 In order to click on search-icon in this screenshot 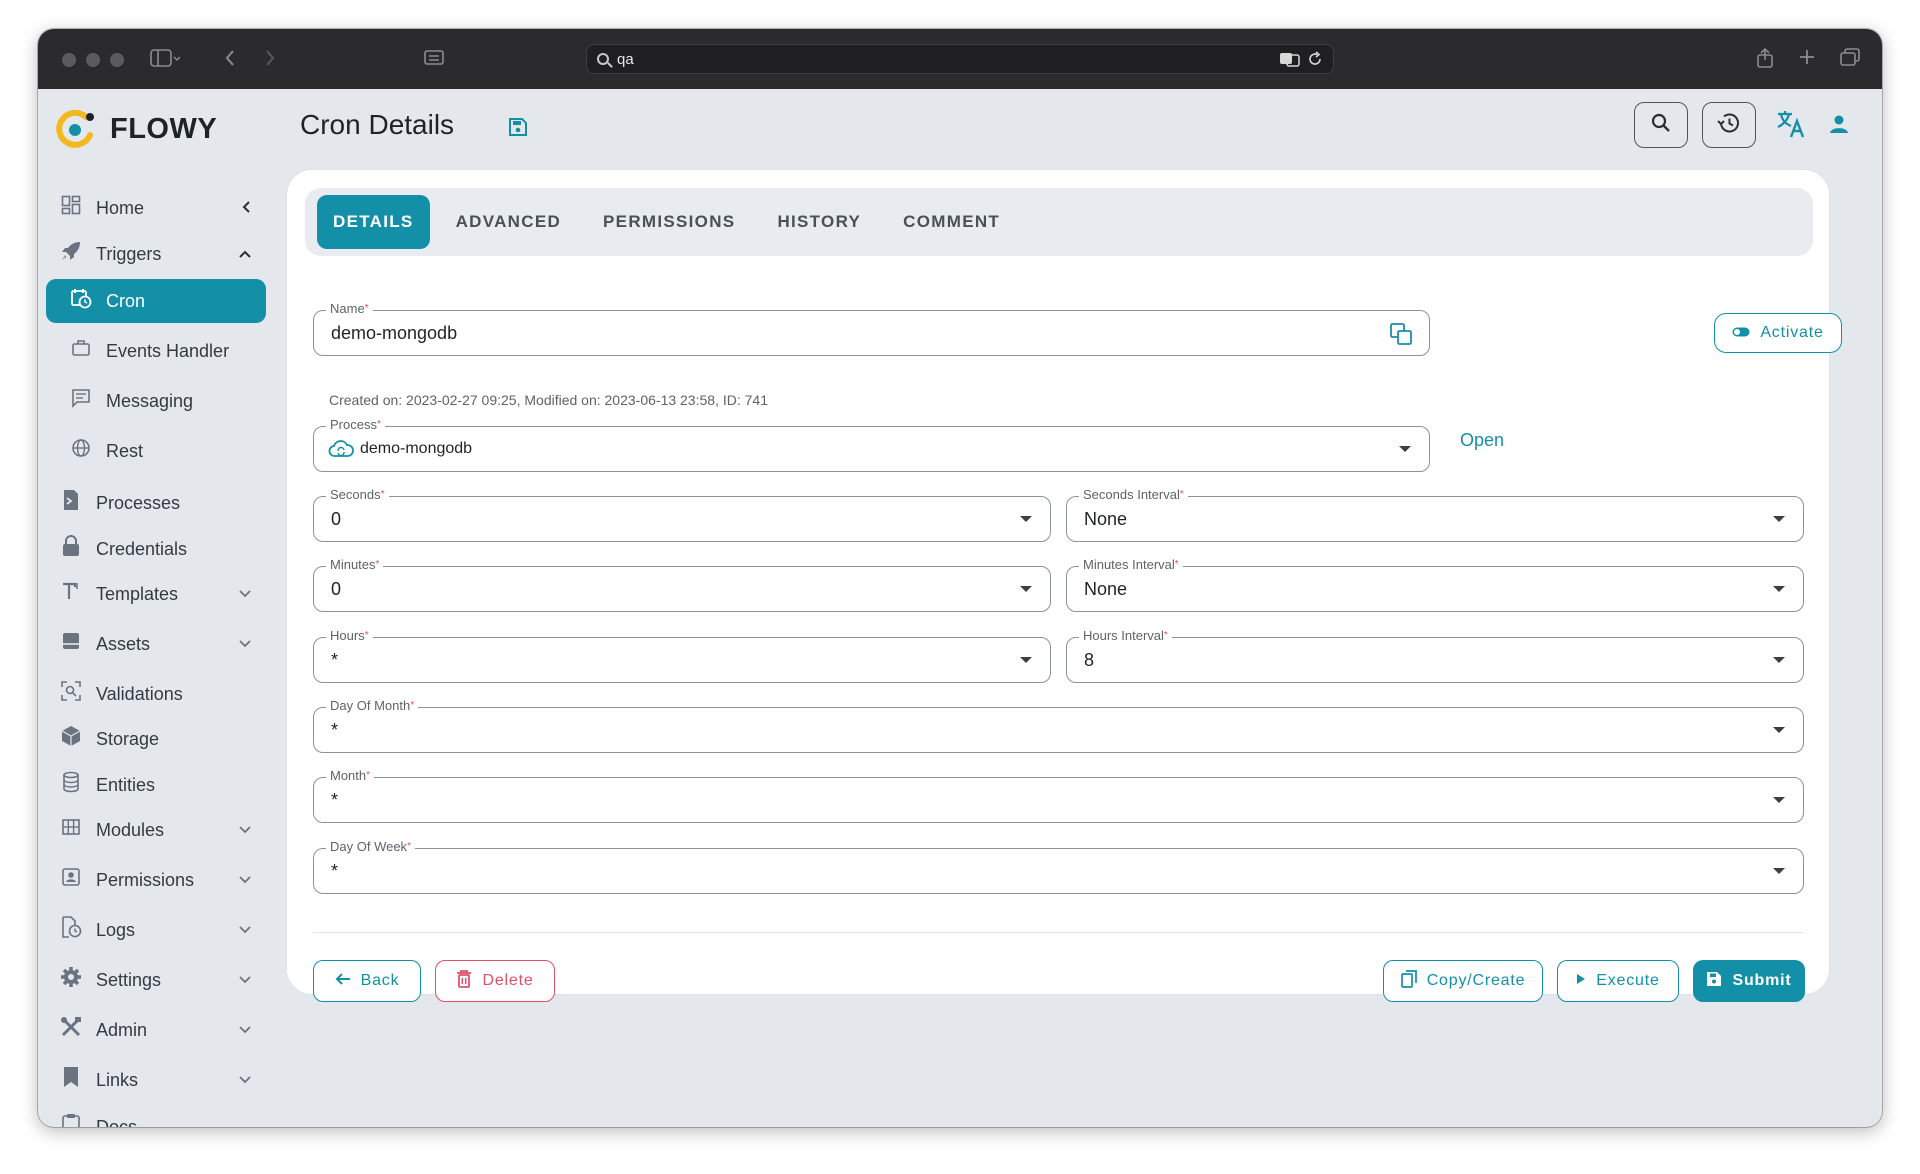, I will do `click(1661, 125)`.